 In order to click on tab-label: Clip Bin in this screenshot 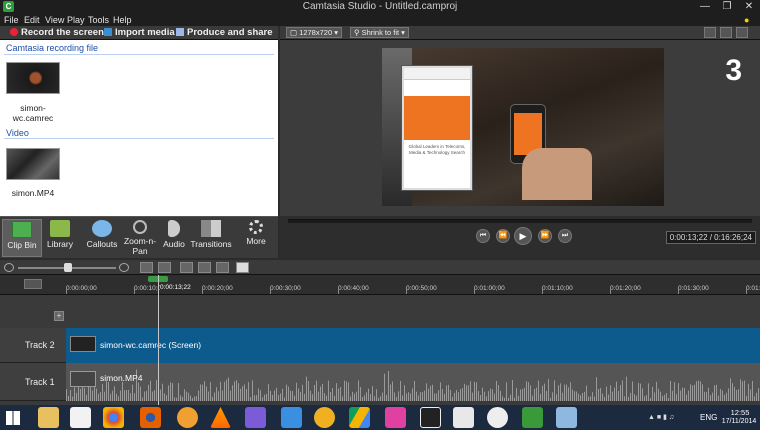, I will do `click(22, 245)`.